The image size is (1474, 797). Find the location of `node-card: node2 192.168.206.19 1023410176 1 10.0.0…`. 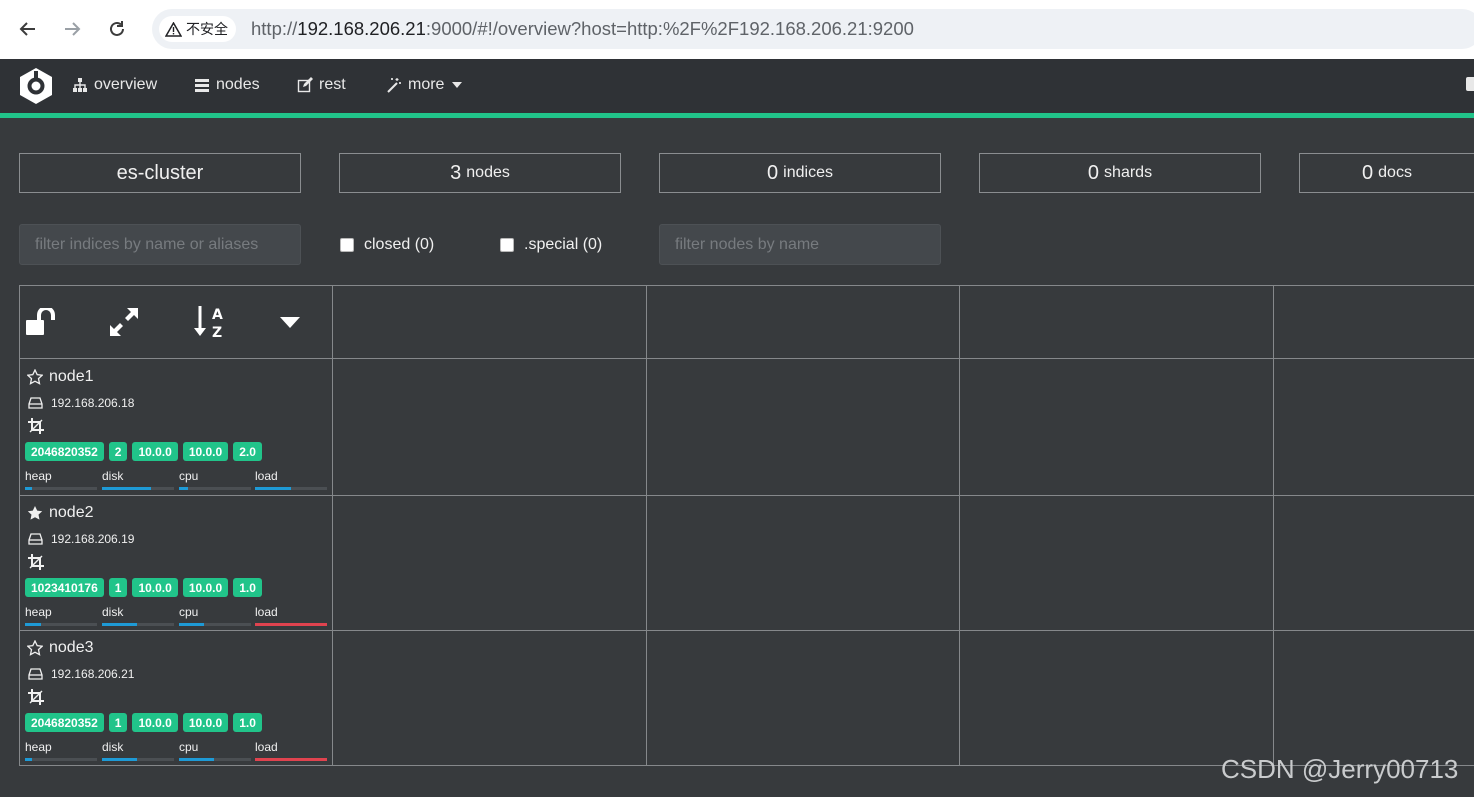

node-card: node2 192.168.206.19 1023410176 1 10.0.0… is located at coordinates (176, 562).